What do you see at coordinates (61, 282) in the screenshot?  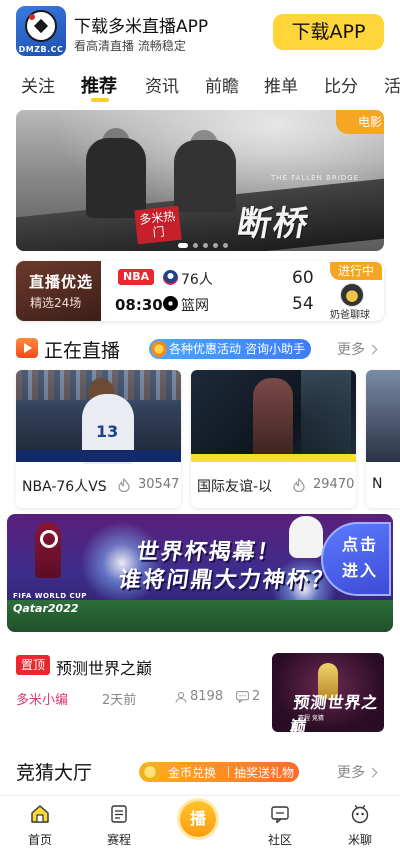 I see `curated-picks-title: 直播优选` at bounding box center [61, 282].